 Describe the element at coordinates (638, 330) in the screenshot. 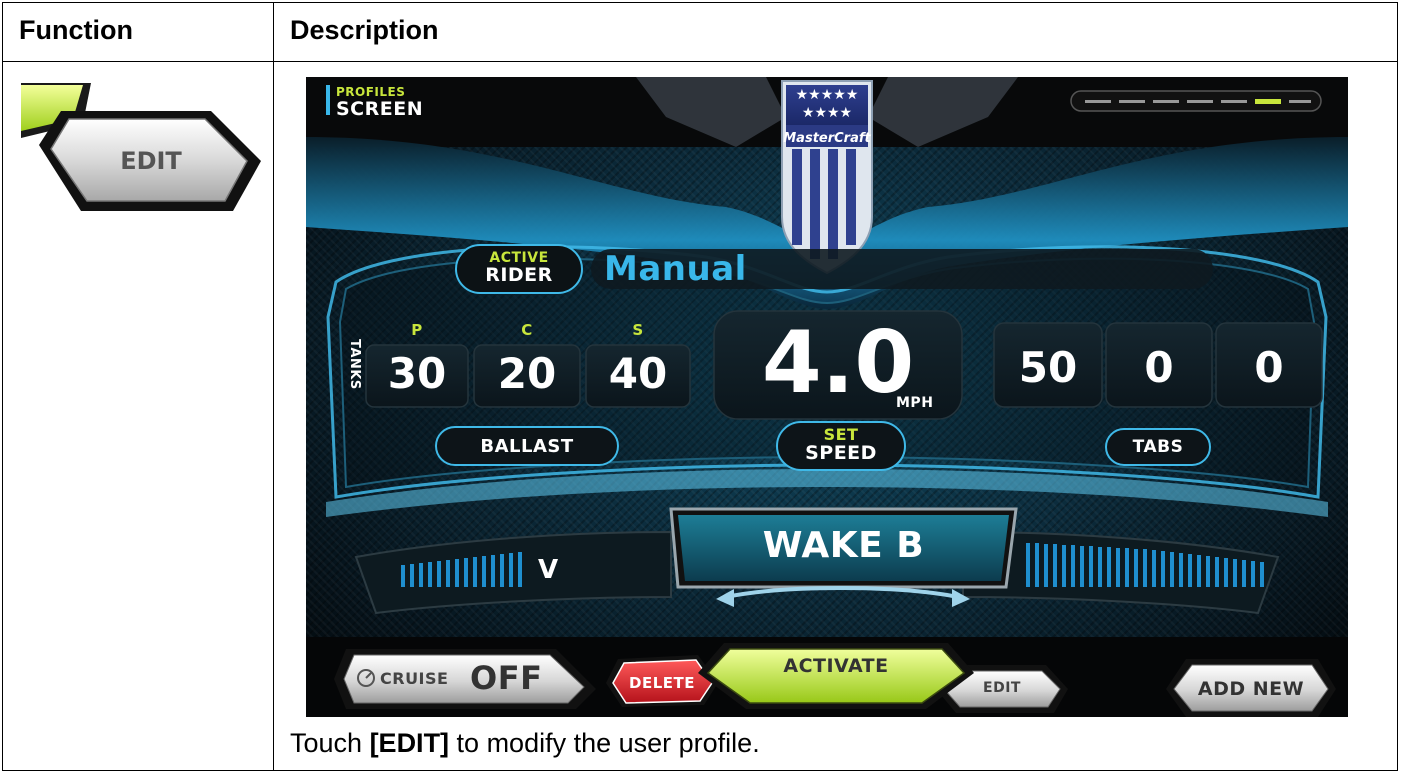

I see `ballast-header-s: S` at that location.